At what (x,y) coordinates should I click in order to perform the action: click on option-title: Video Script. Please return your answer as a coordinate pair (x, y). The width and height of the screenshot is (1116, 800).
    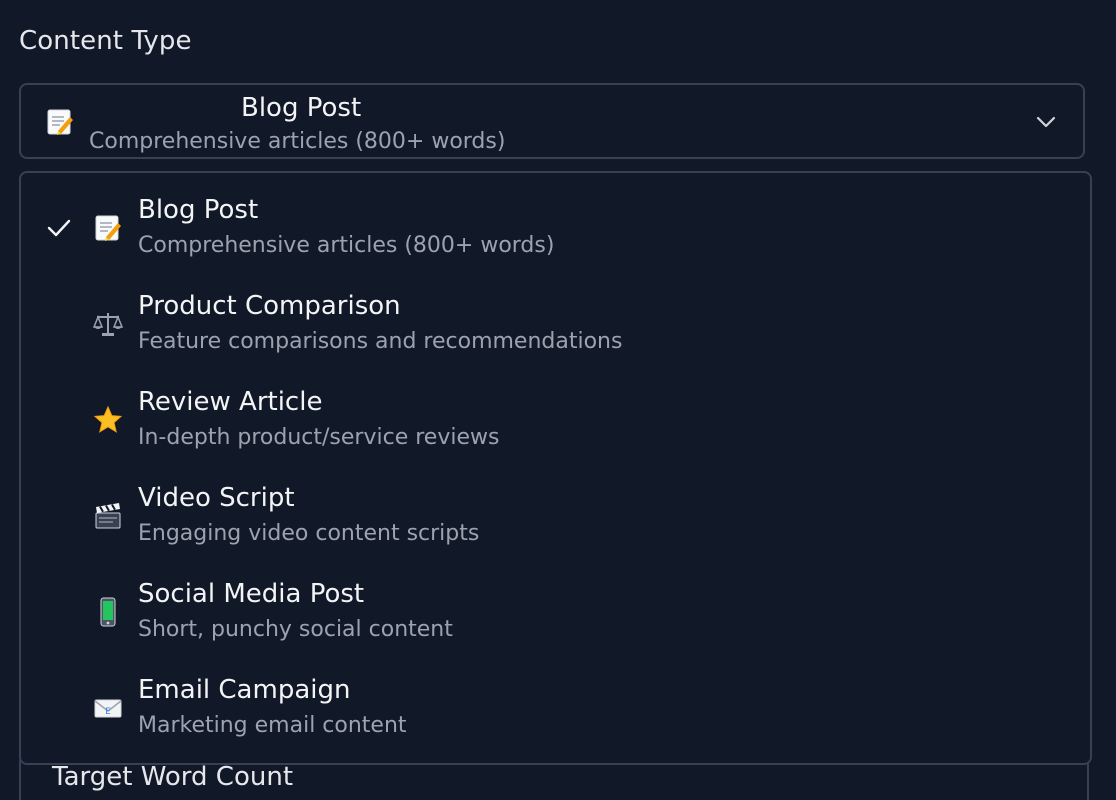
    Looking at the image, I should click on (216, 498).